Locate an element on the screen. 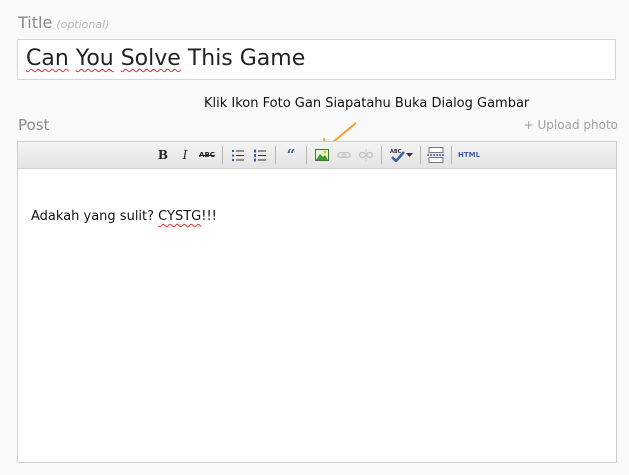  insert-image-button is located at coordinates (322, 155).